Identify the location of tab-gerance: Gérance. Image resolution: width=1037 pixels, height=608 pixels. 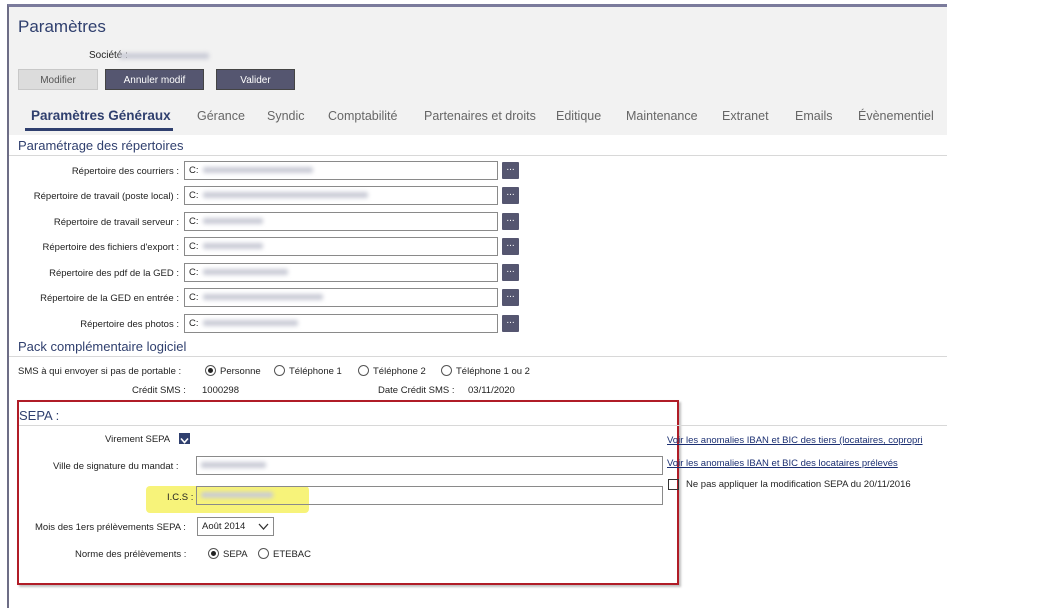
(221, 116).